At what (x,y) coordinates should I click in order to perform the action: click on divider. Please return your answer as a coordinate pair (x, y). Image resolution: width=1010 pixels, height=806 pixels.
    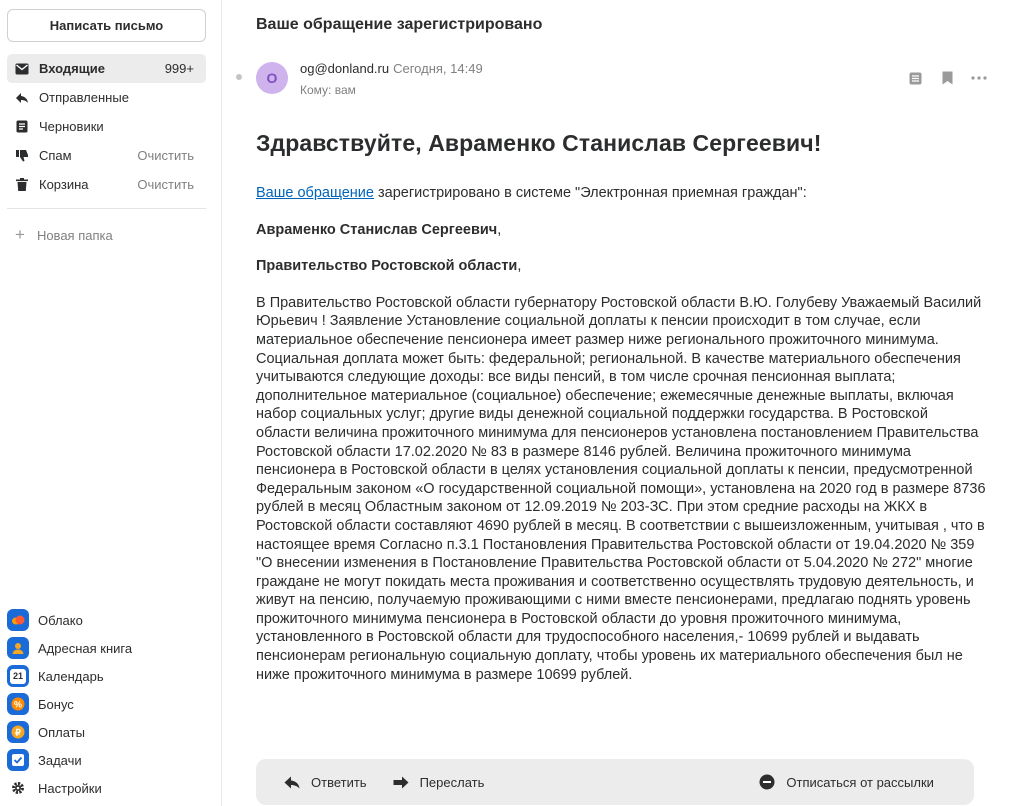
    Looking at the image, I should click on (106, 208).